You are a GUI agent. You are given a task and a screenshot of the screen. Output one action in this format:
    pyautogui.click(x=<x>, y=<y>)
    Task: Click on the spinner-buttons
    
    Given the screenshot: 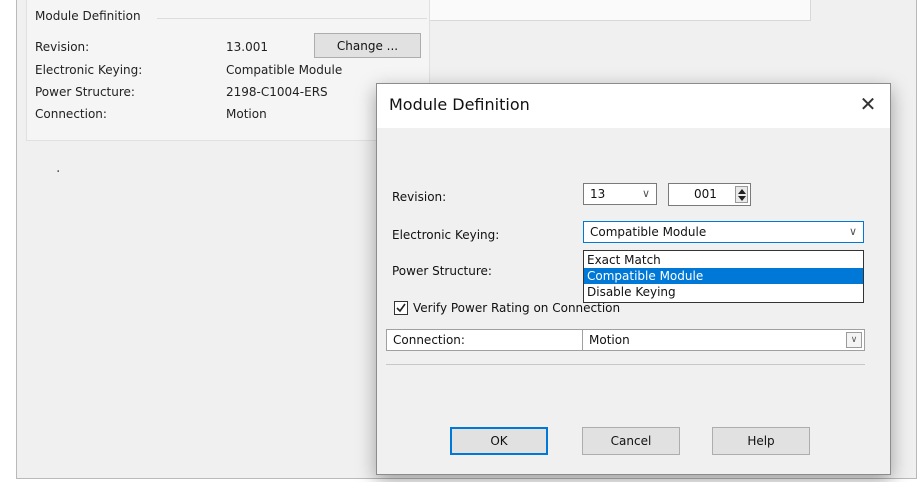 What is the action you would take?
    pyautogui.click(x=741, y=194)
    